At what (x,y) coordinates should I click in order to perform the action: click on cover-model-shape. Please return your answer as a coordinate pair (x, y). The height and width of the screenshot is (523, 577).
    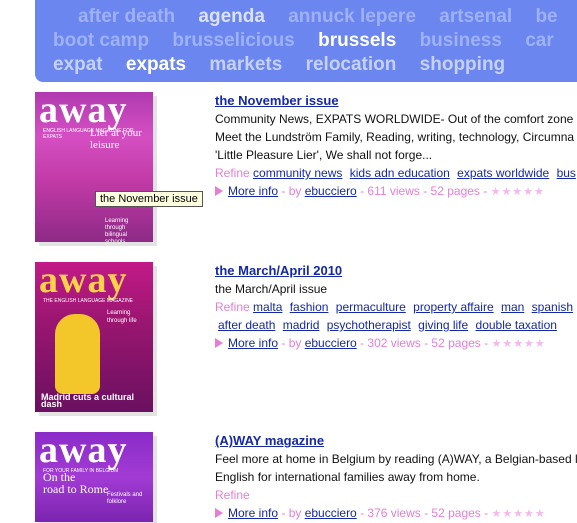
    Looking at the image, I should click on (77, 354).